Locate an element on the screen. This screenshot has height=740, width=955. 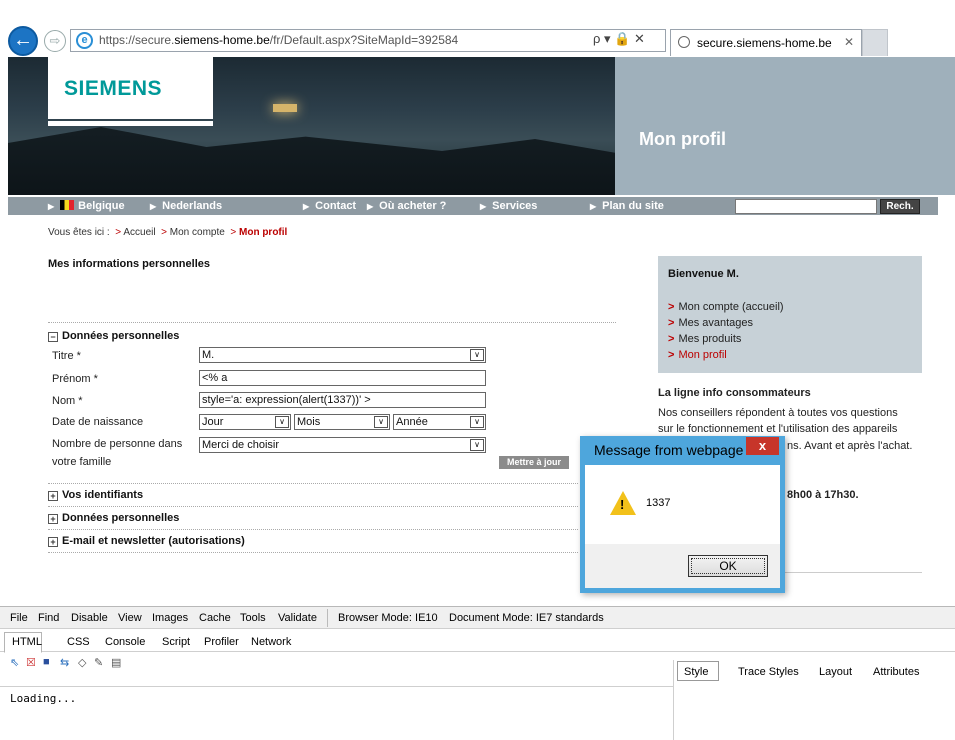
menu-images: Images is located at coordinates (170, 618).